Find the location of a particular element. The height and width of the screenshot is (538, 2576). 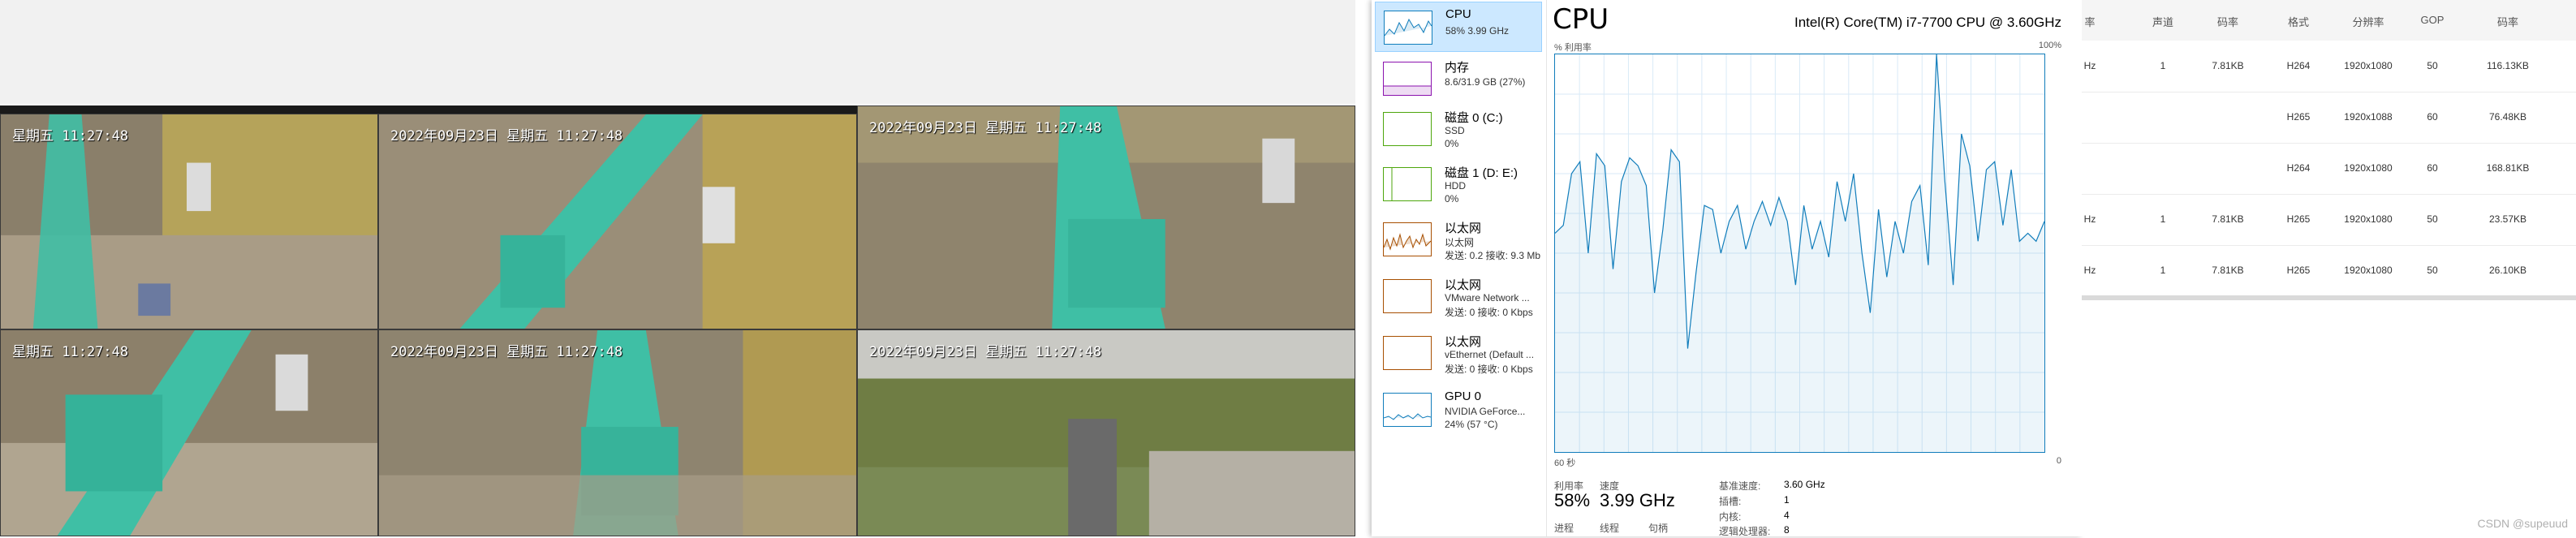

cpu-model-name: Intel(R) Core(TM) i7-7700 CPU @ 3.60GHz is located at coordinates (1928, 22).